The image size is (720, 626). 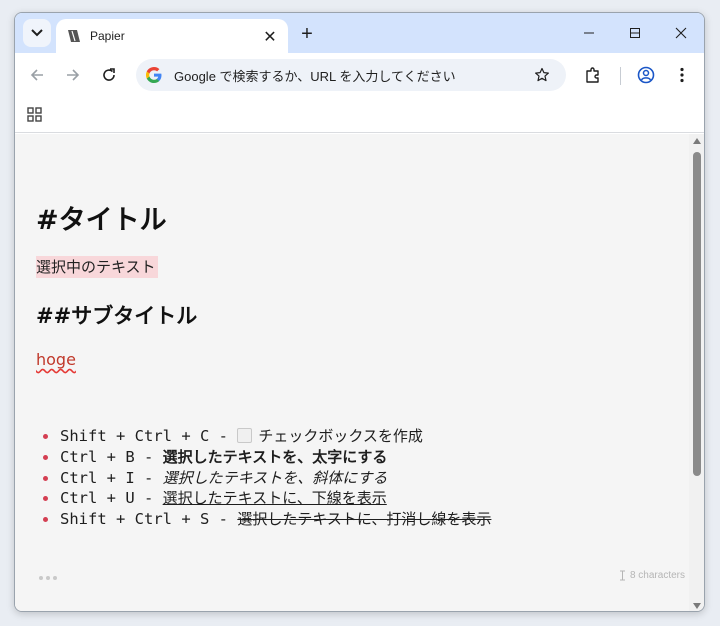 I want to click on browser-toolbar: Google で検索するか、URL を入力してください, so click(x=359, y=75).